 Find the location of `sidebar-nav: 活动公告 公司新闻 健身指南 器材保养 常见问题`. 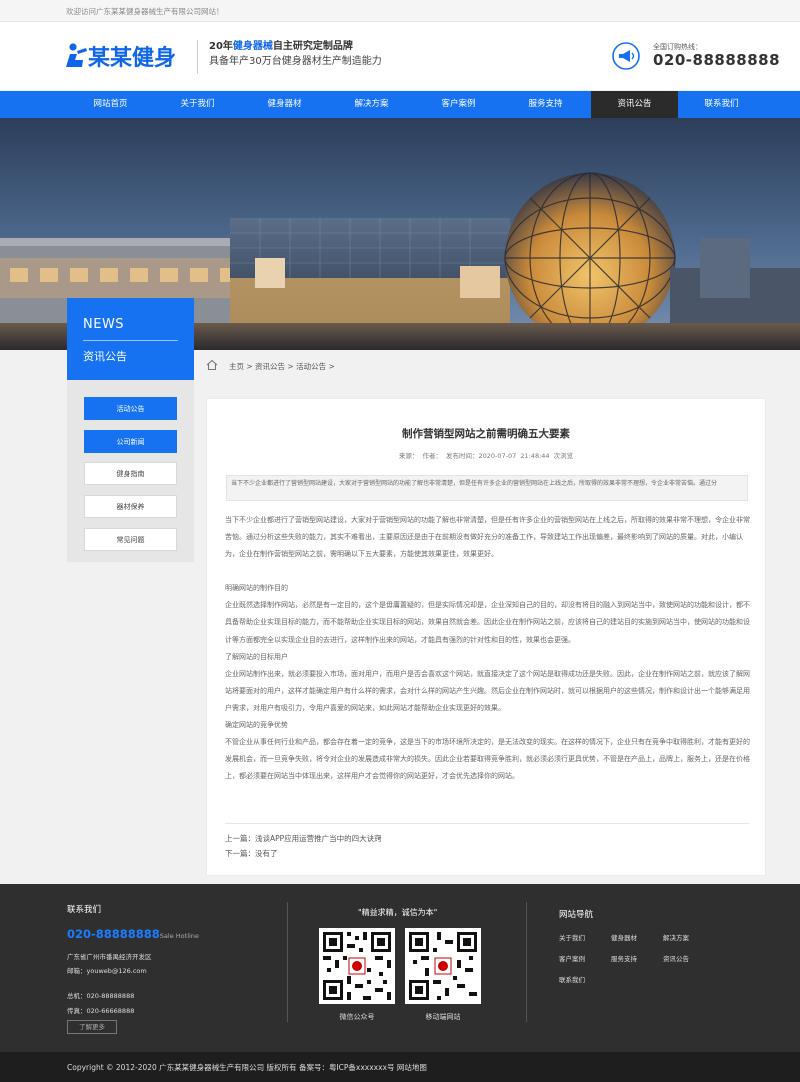

sidebar-nav: 活动公告 公司新闻 健身指南 器材保养 常见问题 is located at coordinates (130, 471).